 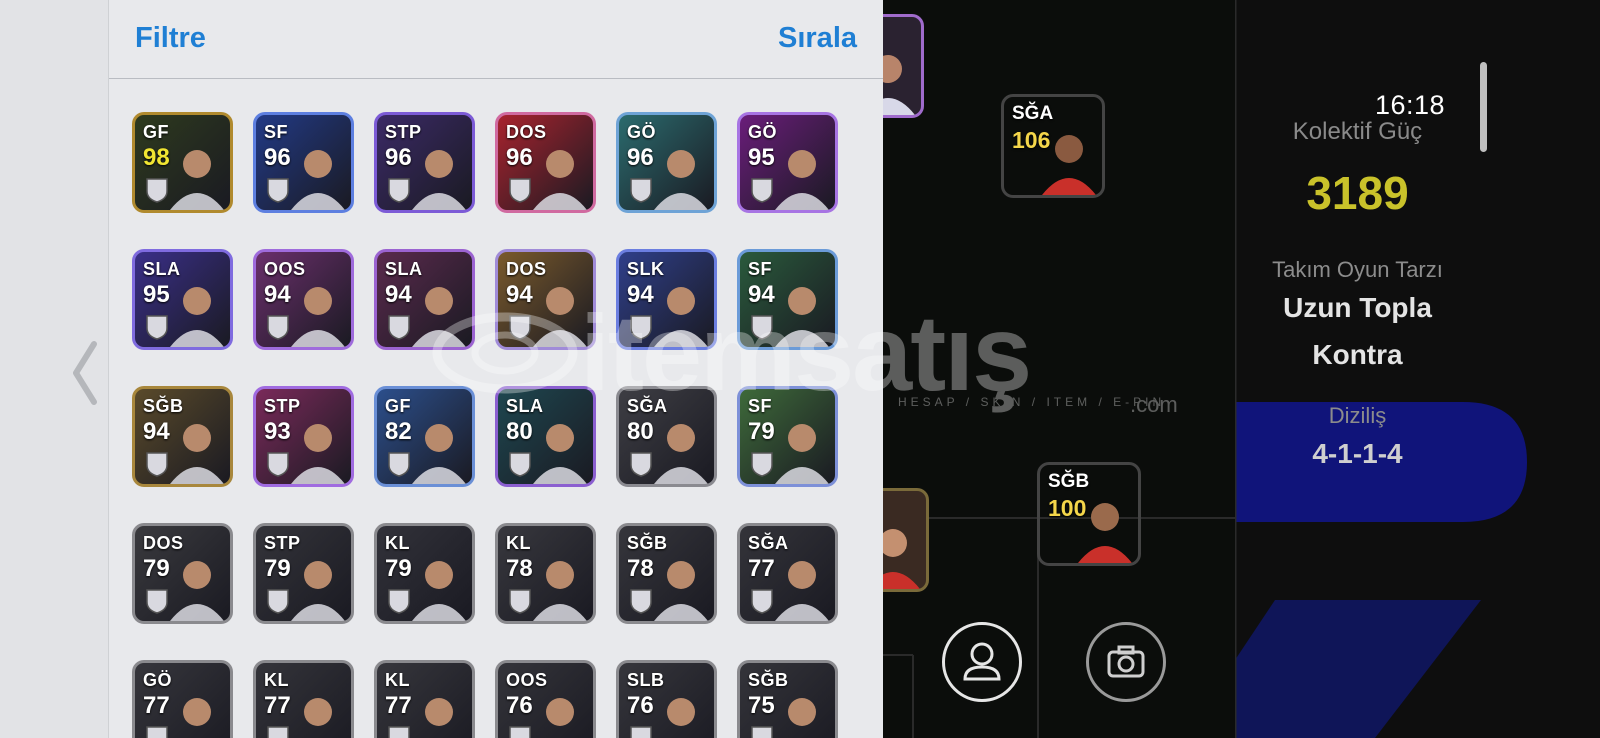 What do you see at coordinates (666, 162) in the screenshot?
I see `player-card: GÖ 96` at bounding box center [666, 162].